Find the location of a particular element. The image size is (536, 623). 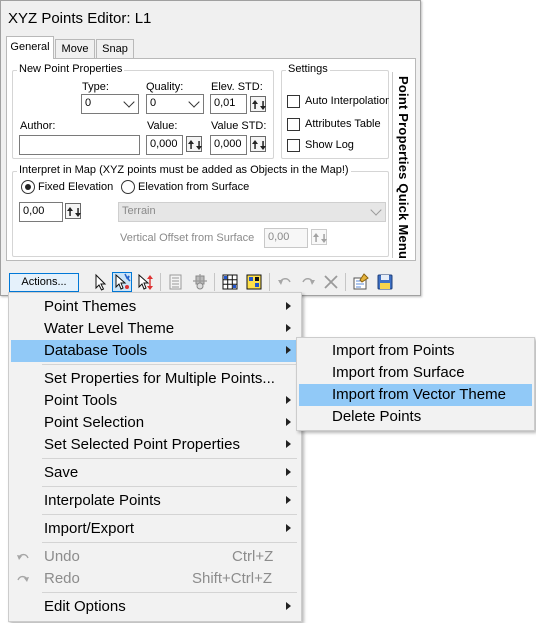

settings-legend: Settings is located at coordinates (308, 69).